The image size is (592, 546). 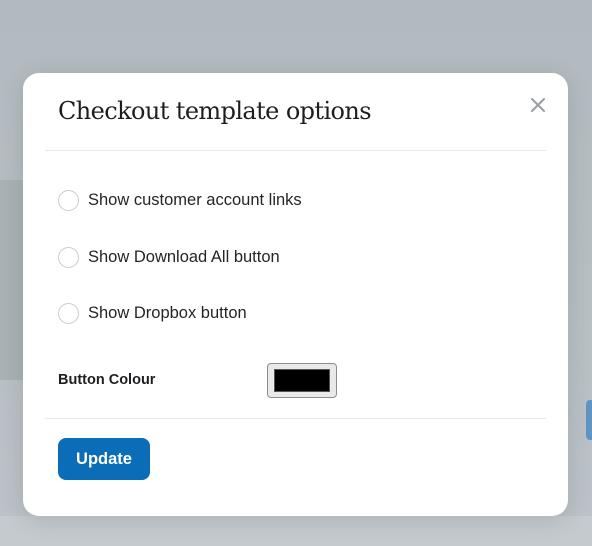 What do you see at coordinates (12, 280) in the screenshot?
I see `background-panel` at bounding box center [12, 280].